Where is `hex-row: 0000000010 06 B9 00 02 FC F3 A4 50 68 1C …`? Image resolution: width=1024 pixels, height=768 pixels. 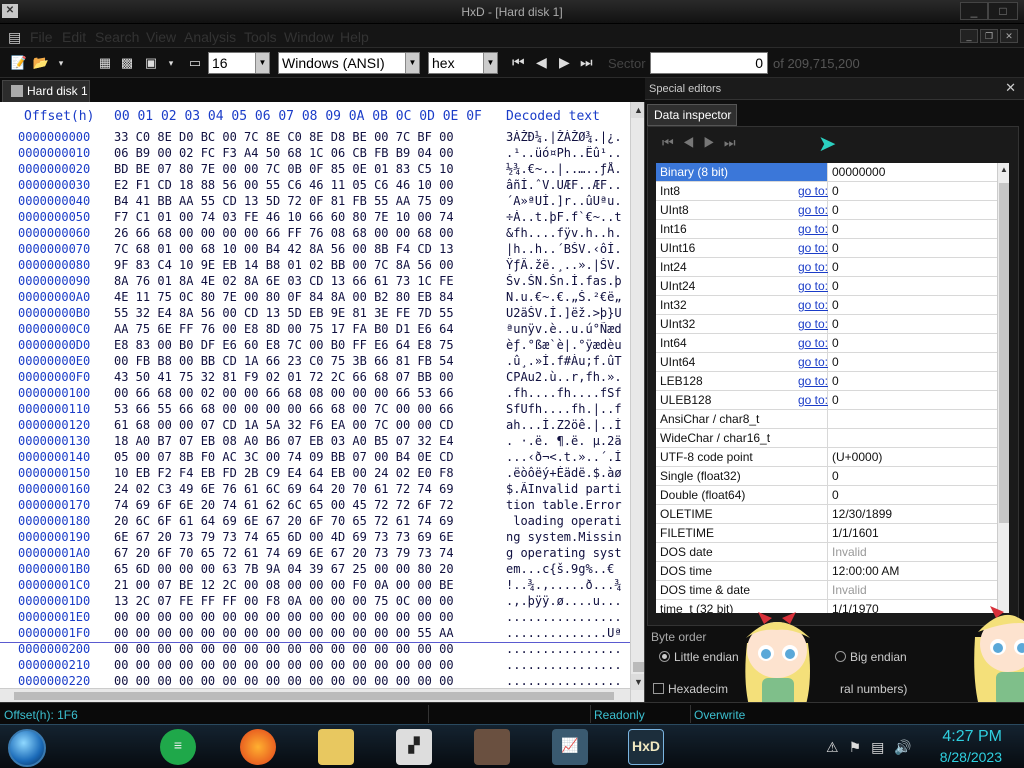
hex-row: 0000000010 06 B9 00 02 FC F3 A4 50 68 1C … is located at coordinates (315, 152).